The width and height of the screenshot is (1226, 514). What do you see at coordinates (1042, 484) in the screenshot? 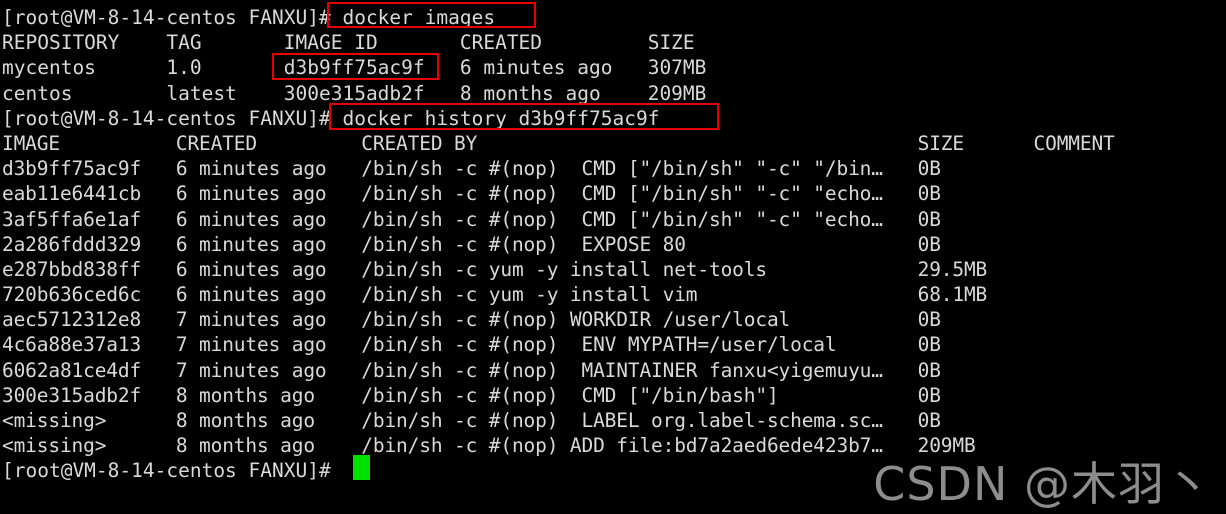
I see `csdn-watermark: CSDN @木羽丶` at bounding box center [1042, 484].